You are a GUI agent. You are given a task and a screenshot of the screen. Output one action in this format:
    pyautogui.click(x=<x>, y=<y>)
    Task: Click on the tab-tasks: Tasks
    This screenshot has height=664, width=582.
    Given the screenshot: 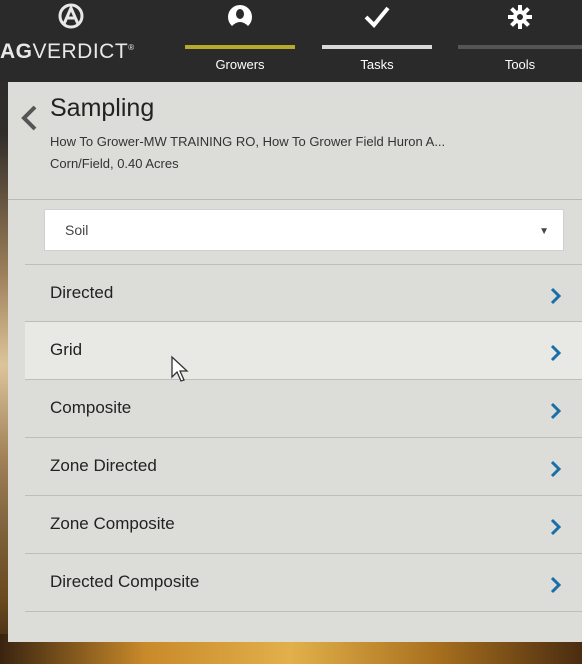 What is the action you would take?
    pyautogui.click(x=377, y=41)
    